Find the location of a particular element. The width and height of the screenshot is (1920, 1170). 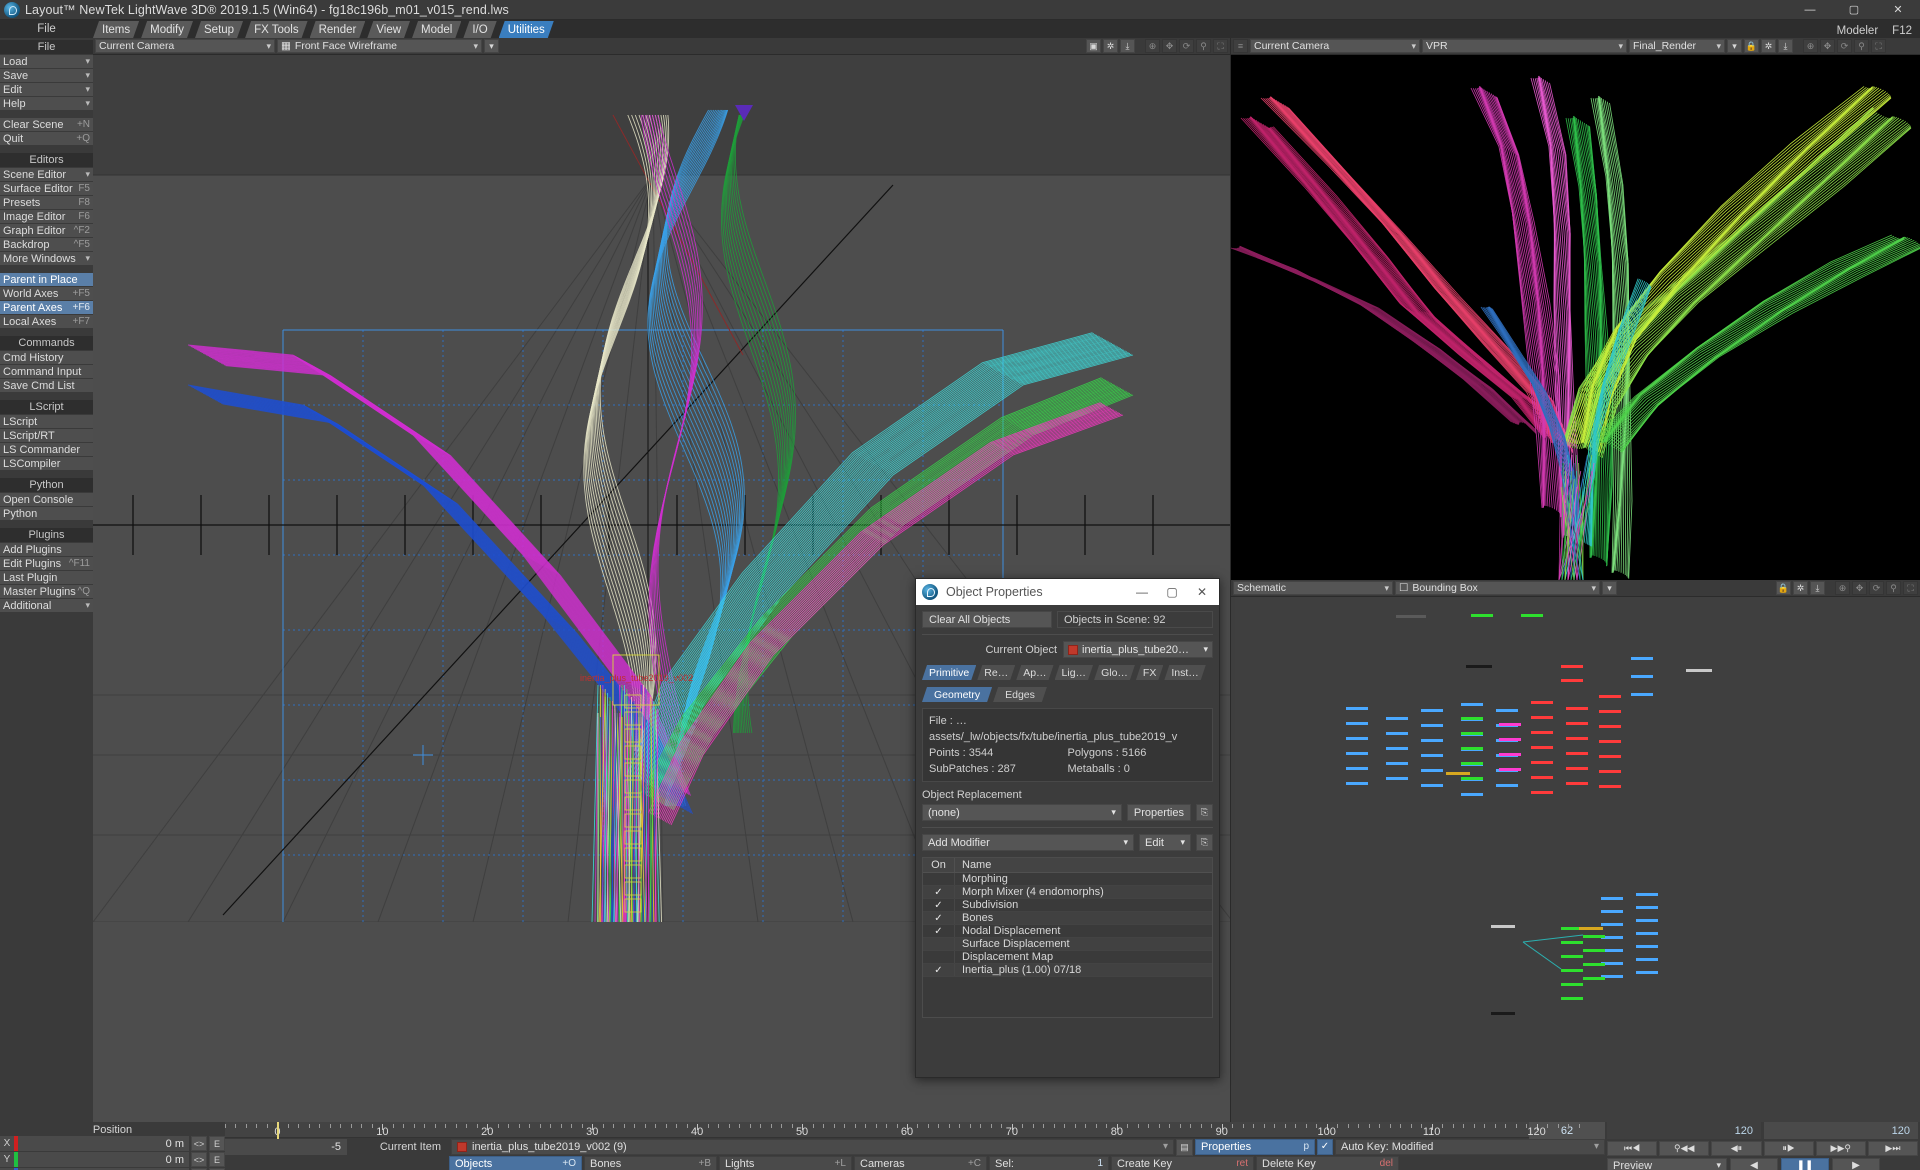

close-button: ✕ is located at coordinates (1898, 10).